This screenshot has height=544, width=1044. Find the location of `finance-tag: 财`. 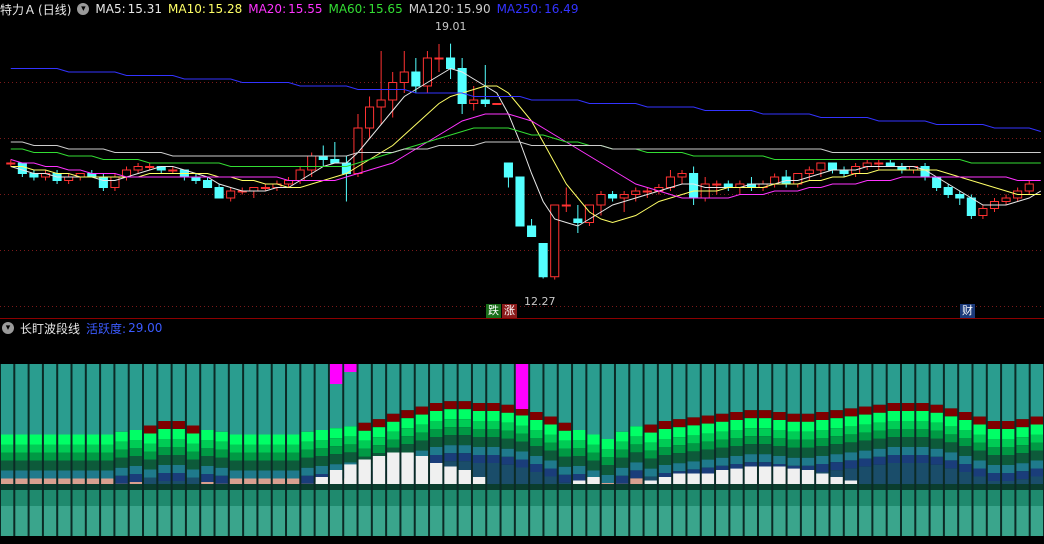

finance-tag: 财 is located at coordinates (967, 311).